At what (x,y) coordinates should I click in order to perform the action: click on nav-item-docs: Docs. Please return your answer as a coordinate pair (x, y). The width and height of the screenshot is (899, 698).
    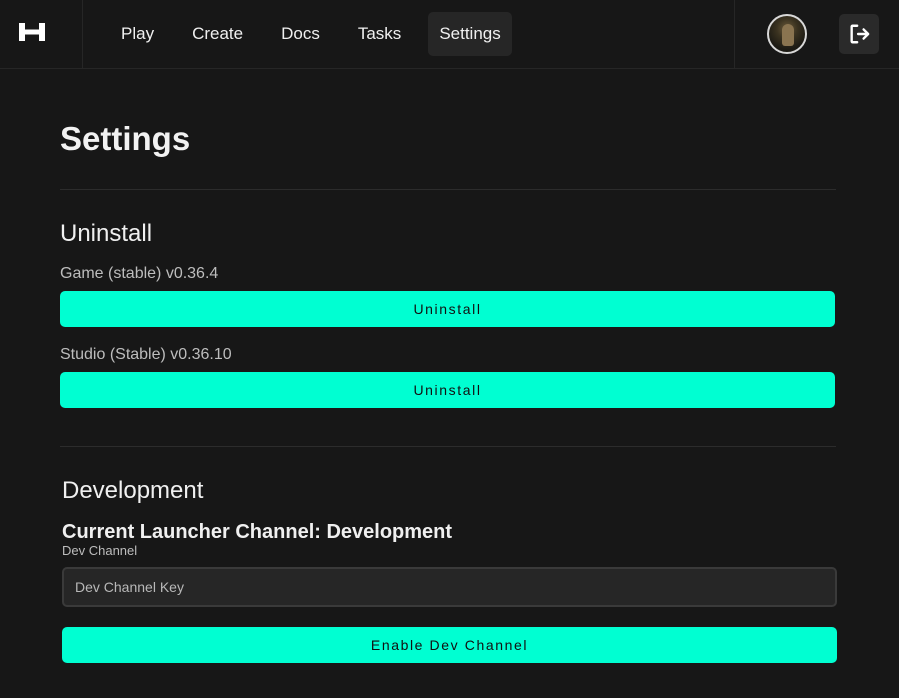
    Looking at the image, I should click on (300, 34).